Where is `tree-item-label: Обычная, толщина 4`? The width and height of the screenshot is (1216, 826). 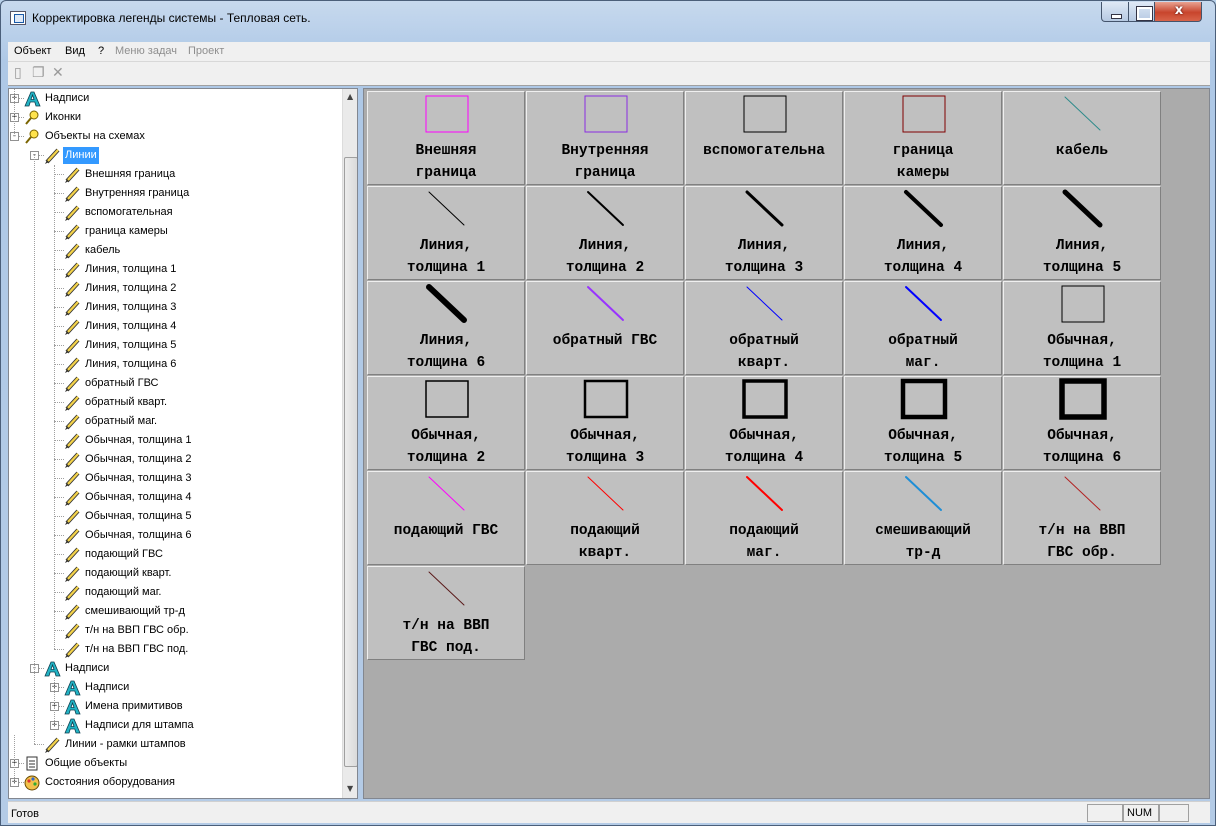
tree-item-label: Обычная, толщина 4 is located at coordinates (138, 497).